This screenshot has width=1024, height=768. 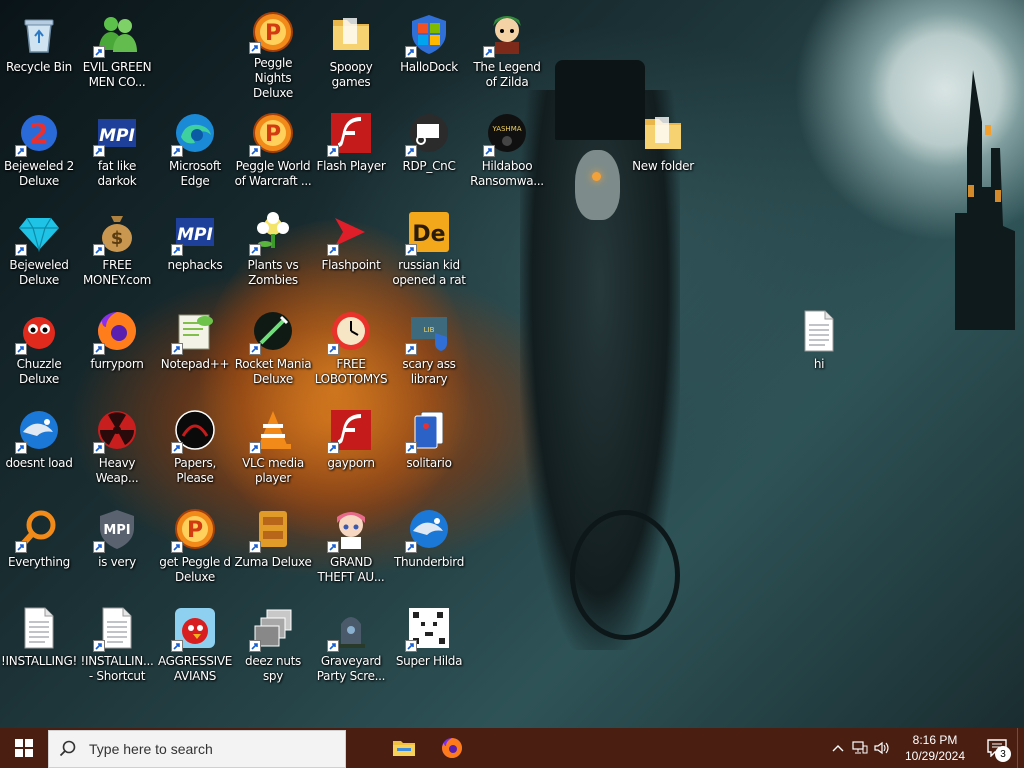 I want to click on desktop-icon: The Legend of Zilda, so click(x=507, y=52).